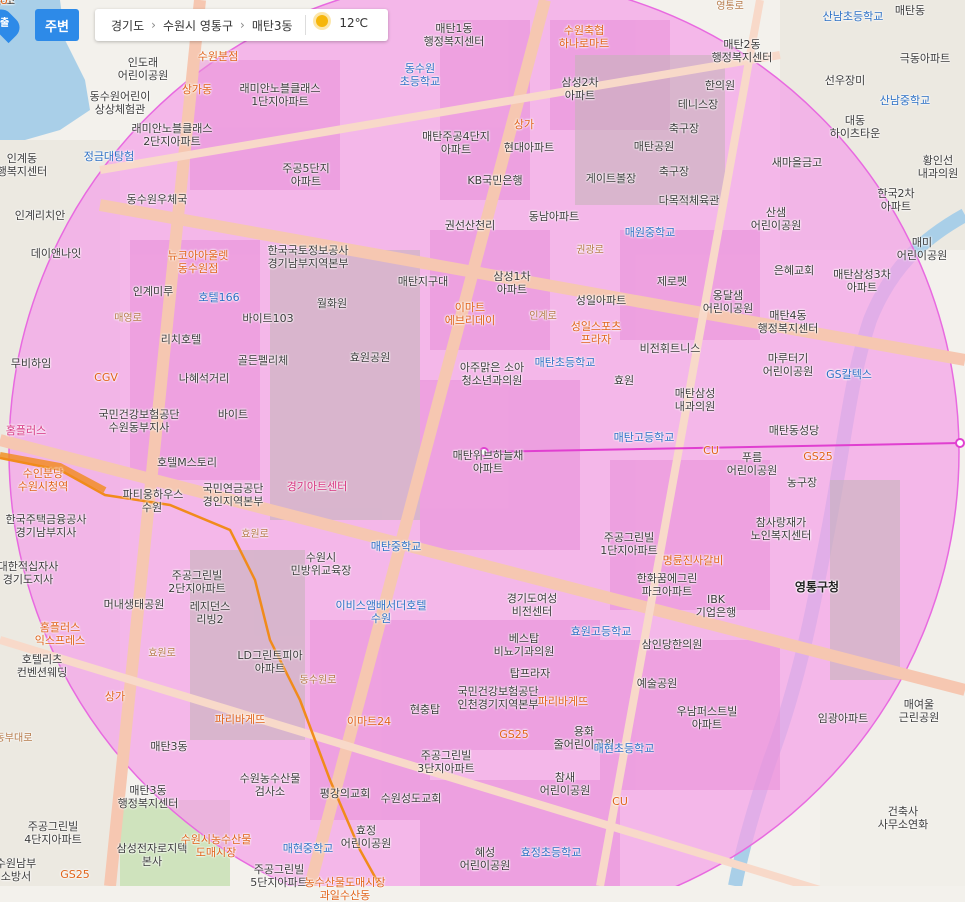 The width and height of the screenshot is (965, 902). Describe the element at coordinates (187, 462) in the screenshot. I see `map-label: 호텔M스토리` at that location.